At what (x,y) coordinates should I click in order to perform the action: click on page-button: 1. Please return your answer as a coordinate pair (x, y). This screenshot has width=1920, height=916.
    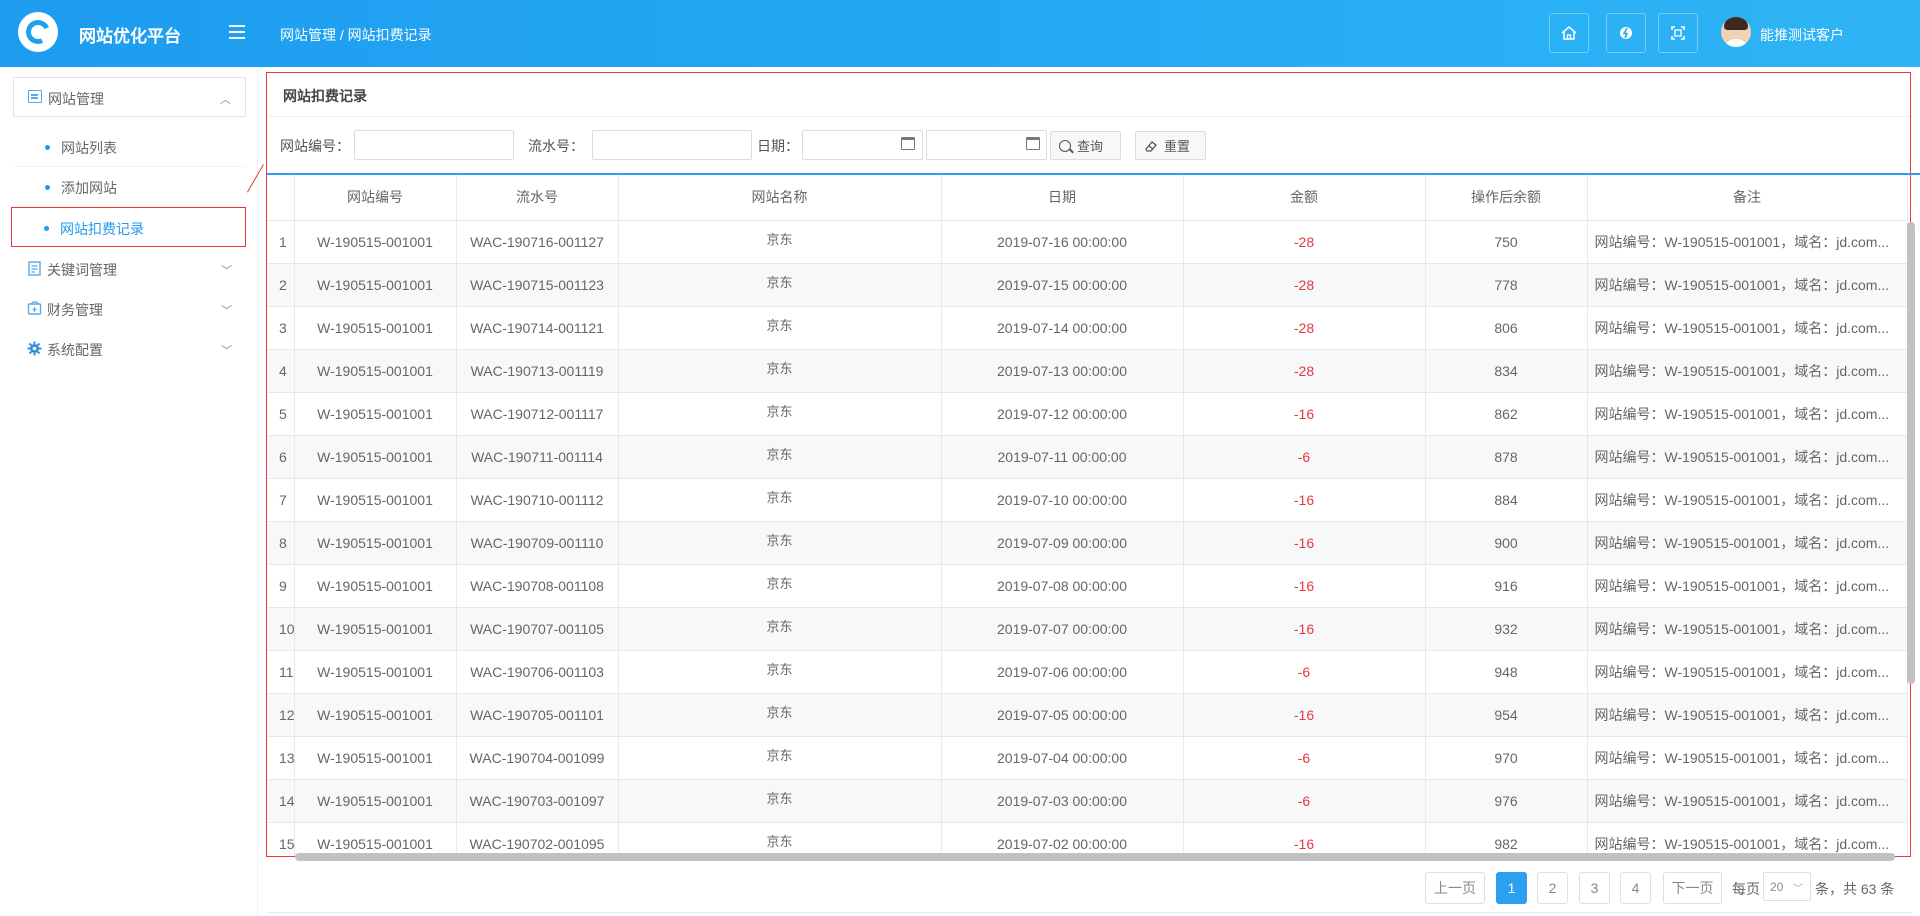
    Looking at the image, I should click on (1511, 888).